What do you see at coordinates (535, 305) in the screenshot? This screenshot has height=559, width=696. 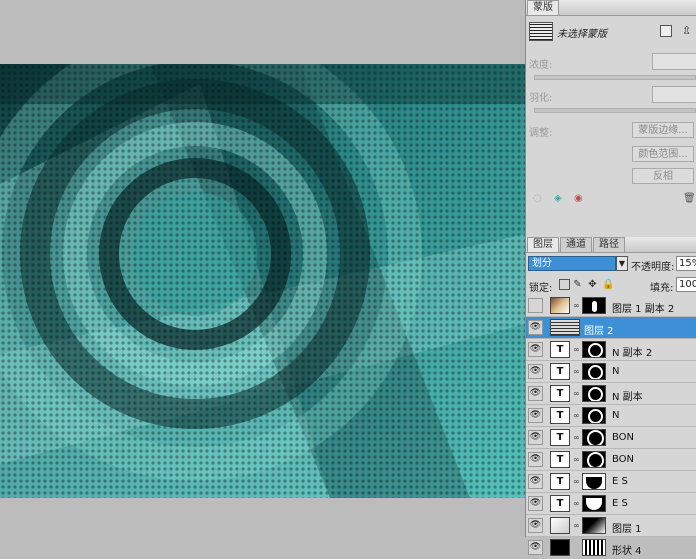 I see `visibility-empty-icon` at bounding box center [535, 305].